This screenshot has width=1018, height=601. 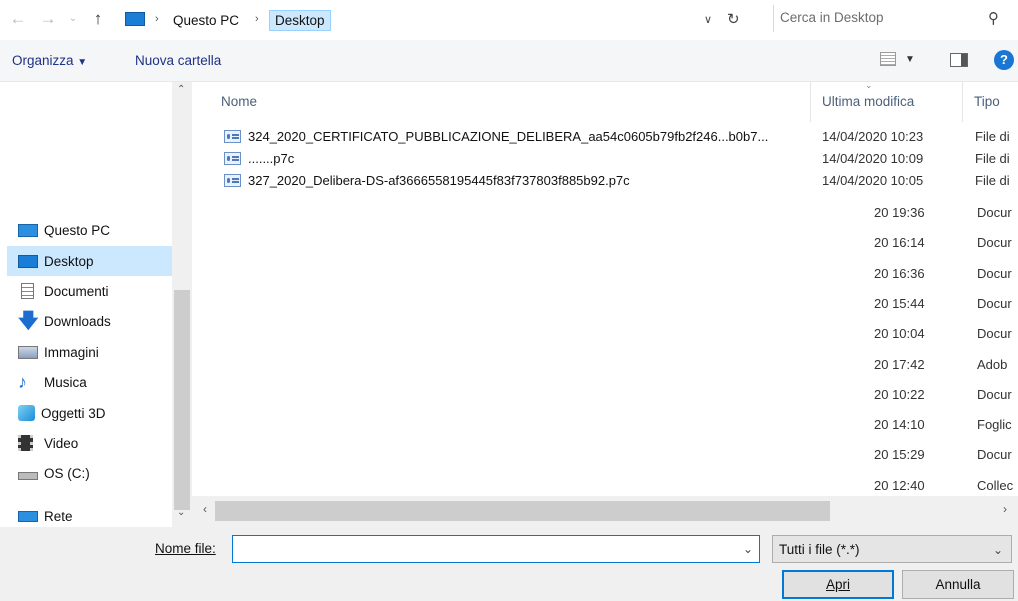 I want to click on search-box: ⚲, so click(x=890, y=18).